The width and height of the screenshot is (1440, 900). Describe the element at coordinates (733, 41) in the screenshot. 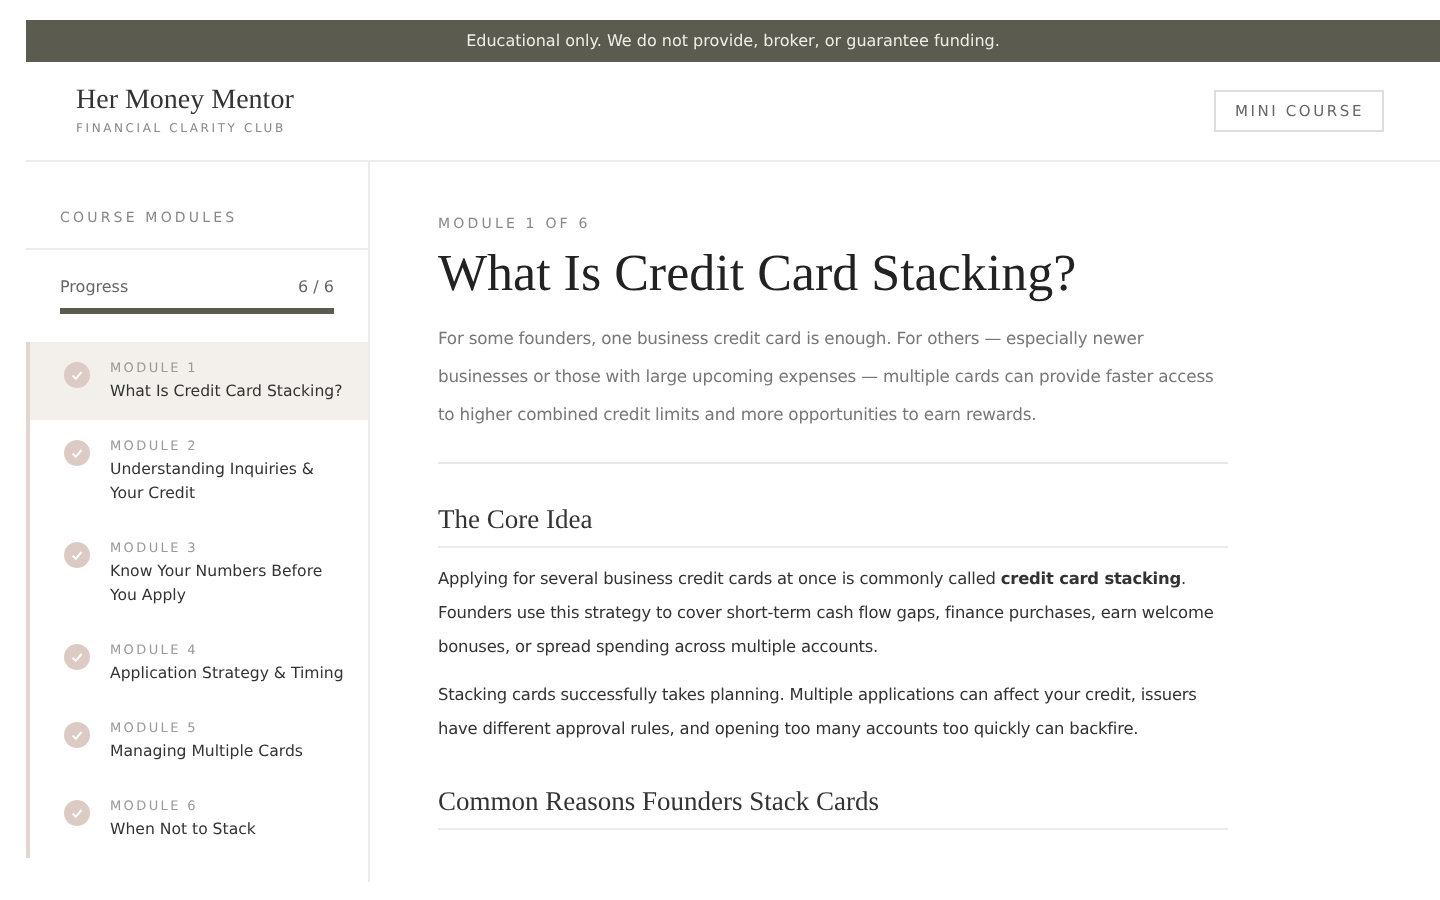

I see `disclaimer-banner: Educational only. We do not provide, broker, or guarantee funding.` at that location.